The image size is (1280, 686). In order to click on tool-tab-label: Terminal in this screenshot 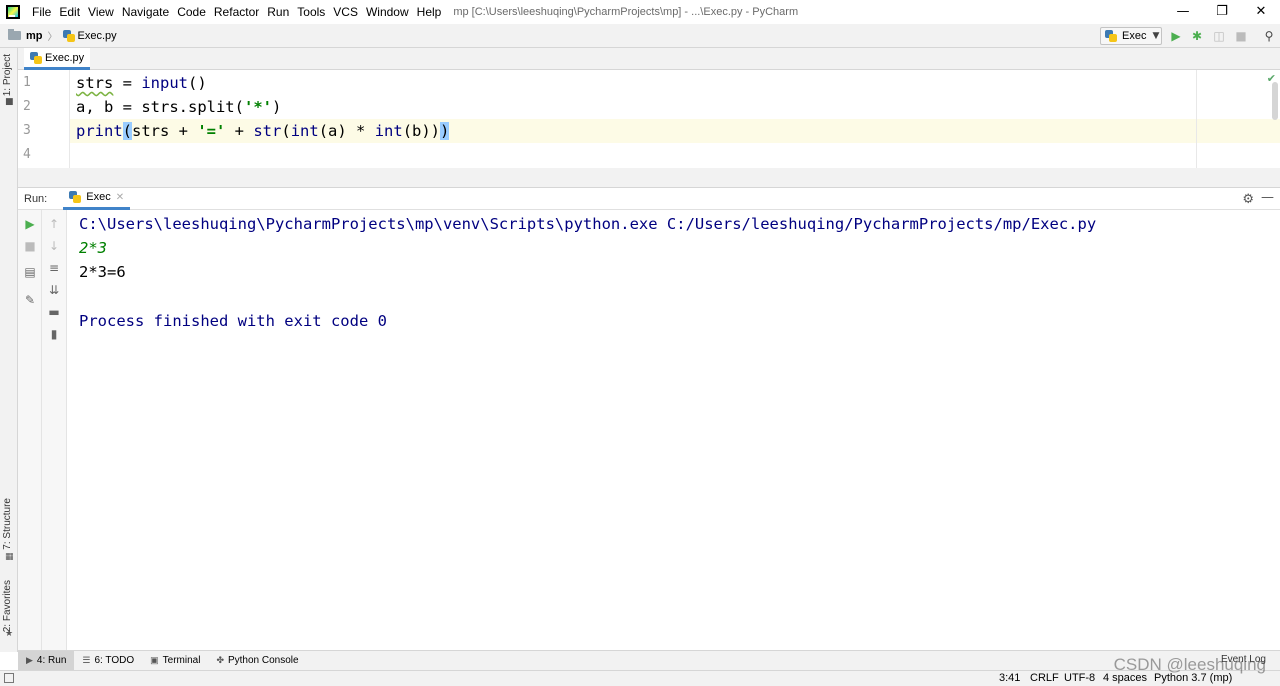, I will do `click(181, 660)`.